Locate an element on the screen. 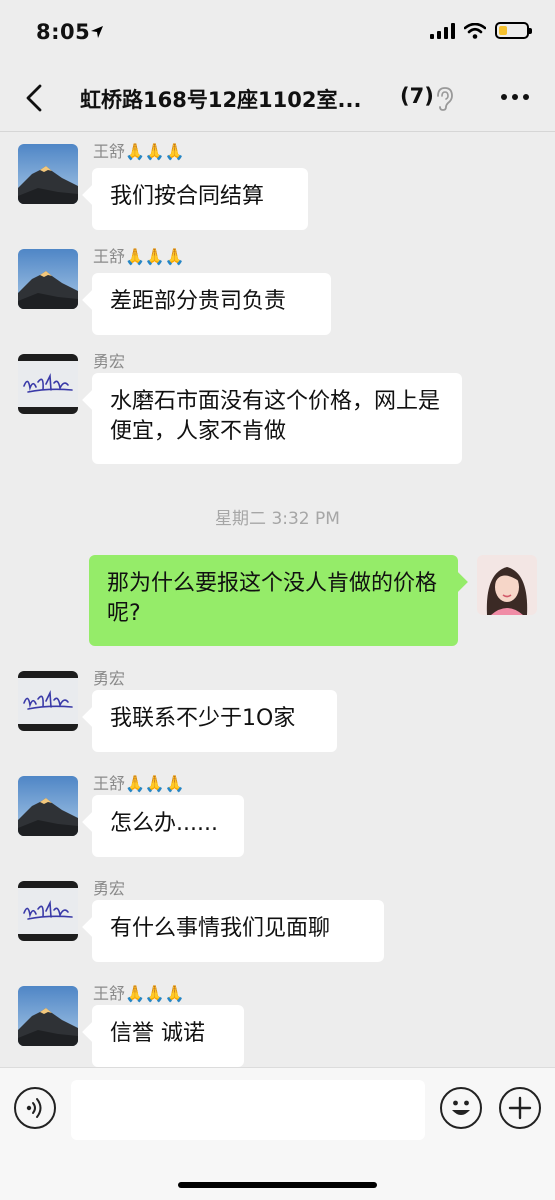 The height and width of the screenshot is (1200, 555). message-row: 王舒🙏🙏🙏 信誉 诚诺 is located at coordinates (277, 1024).